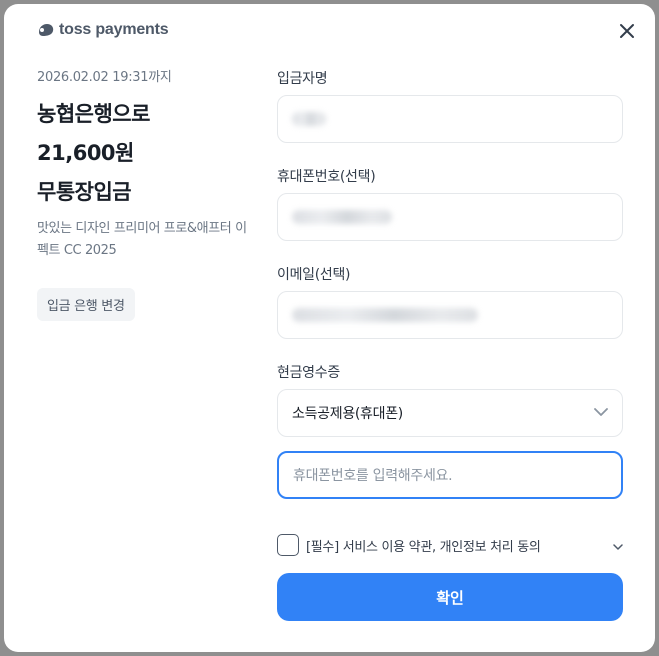  I want to click on chevron-down-icon, so click(601, 413).